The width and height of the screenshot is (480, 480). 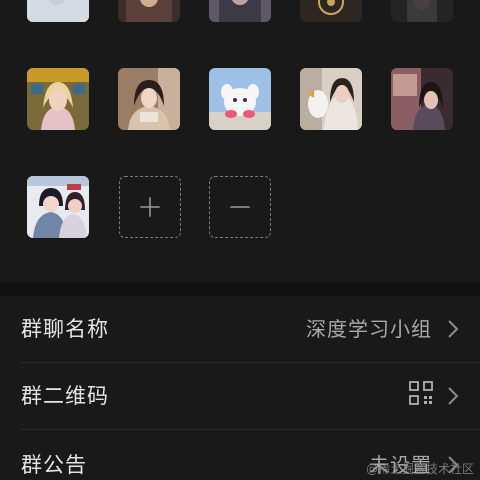 What do you see at coordinates (419, 469) in the screenshot?
I see `watermark: @稀土掘金技术社区` at bounding box center [419, 469].